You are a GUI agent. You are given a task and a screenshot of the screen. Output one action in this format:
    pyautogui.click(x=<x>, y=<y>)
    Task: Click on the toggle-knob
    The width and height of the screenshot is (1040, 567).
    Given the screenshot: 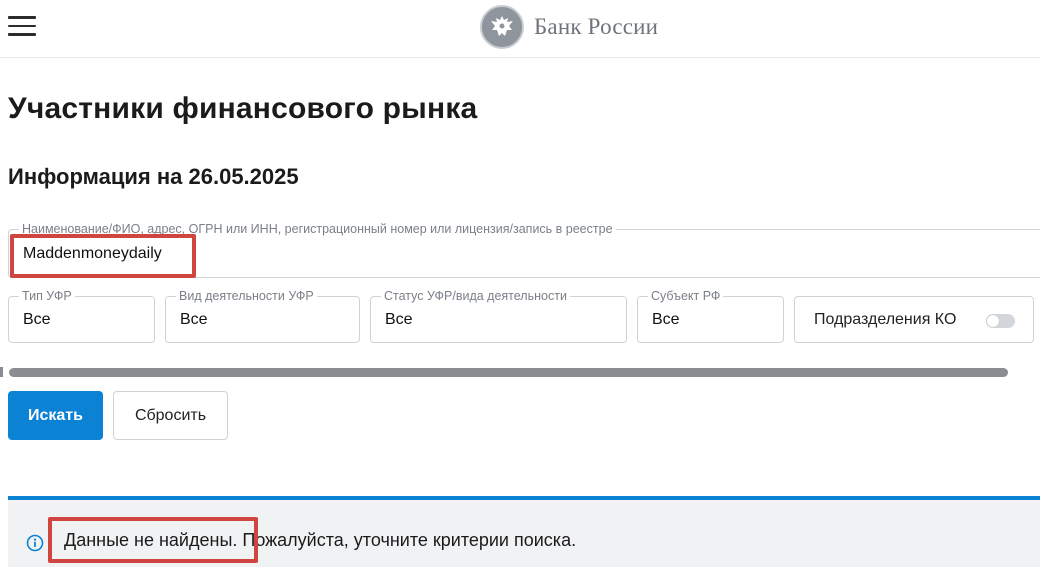 What is the action you would take?
    pyautogui.click(x=993, y=321)
    